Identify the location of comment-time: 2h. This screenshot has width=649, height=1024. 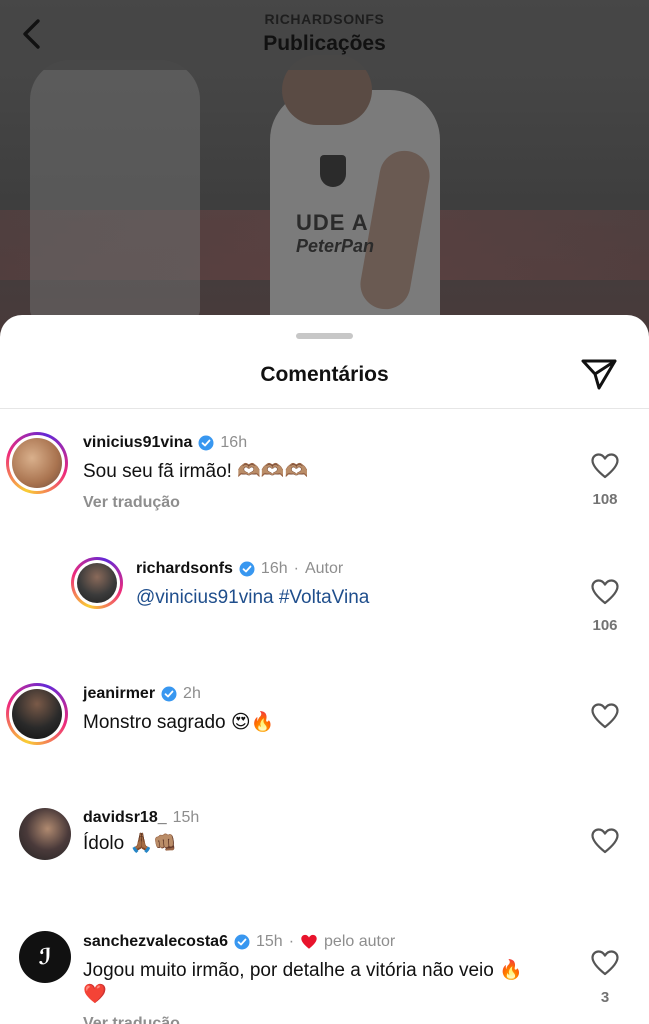
(192, 693).